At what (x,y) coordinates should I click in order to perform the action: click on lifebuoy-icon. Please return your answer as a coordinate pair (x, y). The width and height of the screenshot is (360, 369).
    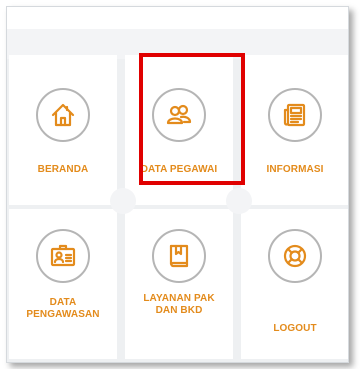
    Looking at the image, I should click on (295, 256).